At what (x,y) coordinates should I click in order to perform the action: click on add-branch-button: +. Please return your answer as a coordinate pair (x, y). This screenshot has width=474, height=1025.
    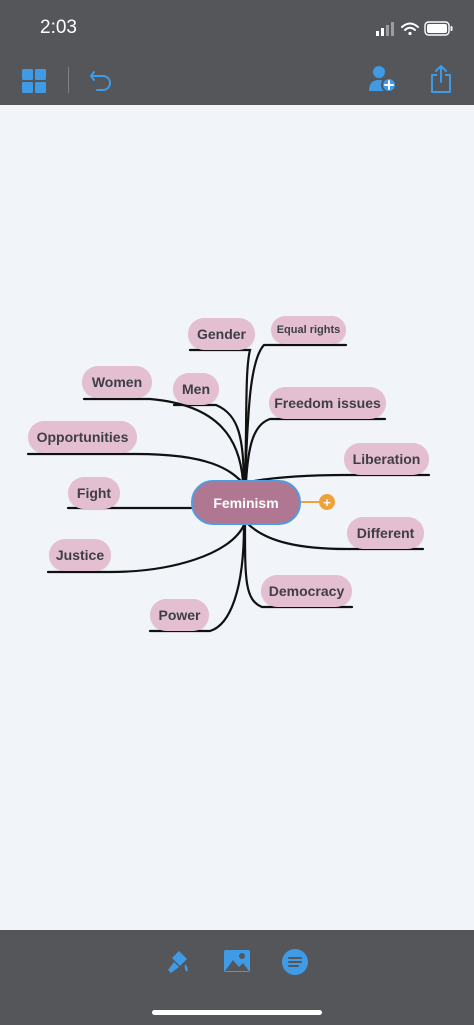
    Looking at the image, I should click on (327, 502).